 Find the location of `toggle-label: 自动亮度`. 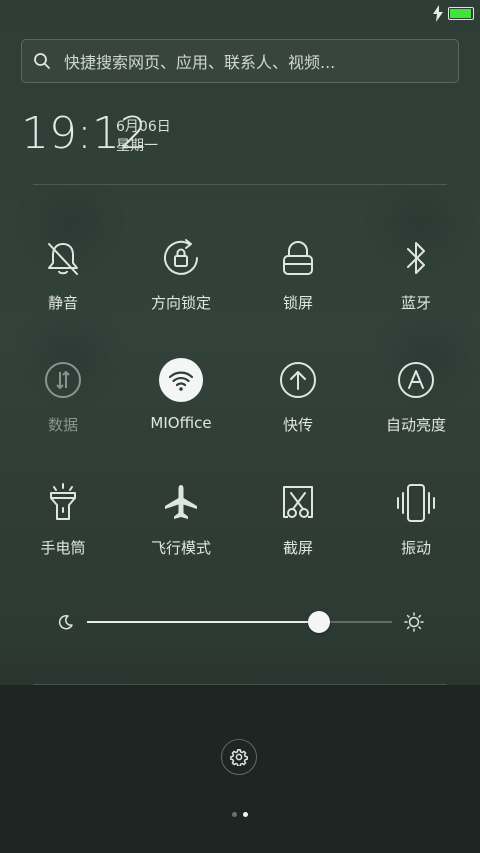

toggle-label: 自动亮度 is located at coordinates (415, 425).